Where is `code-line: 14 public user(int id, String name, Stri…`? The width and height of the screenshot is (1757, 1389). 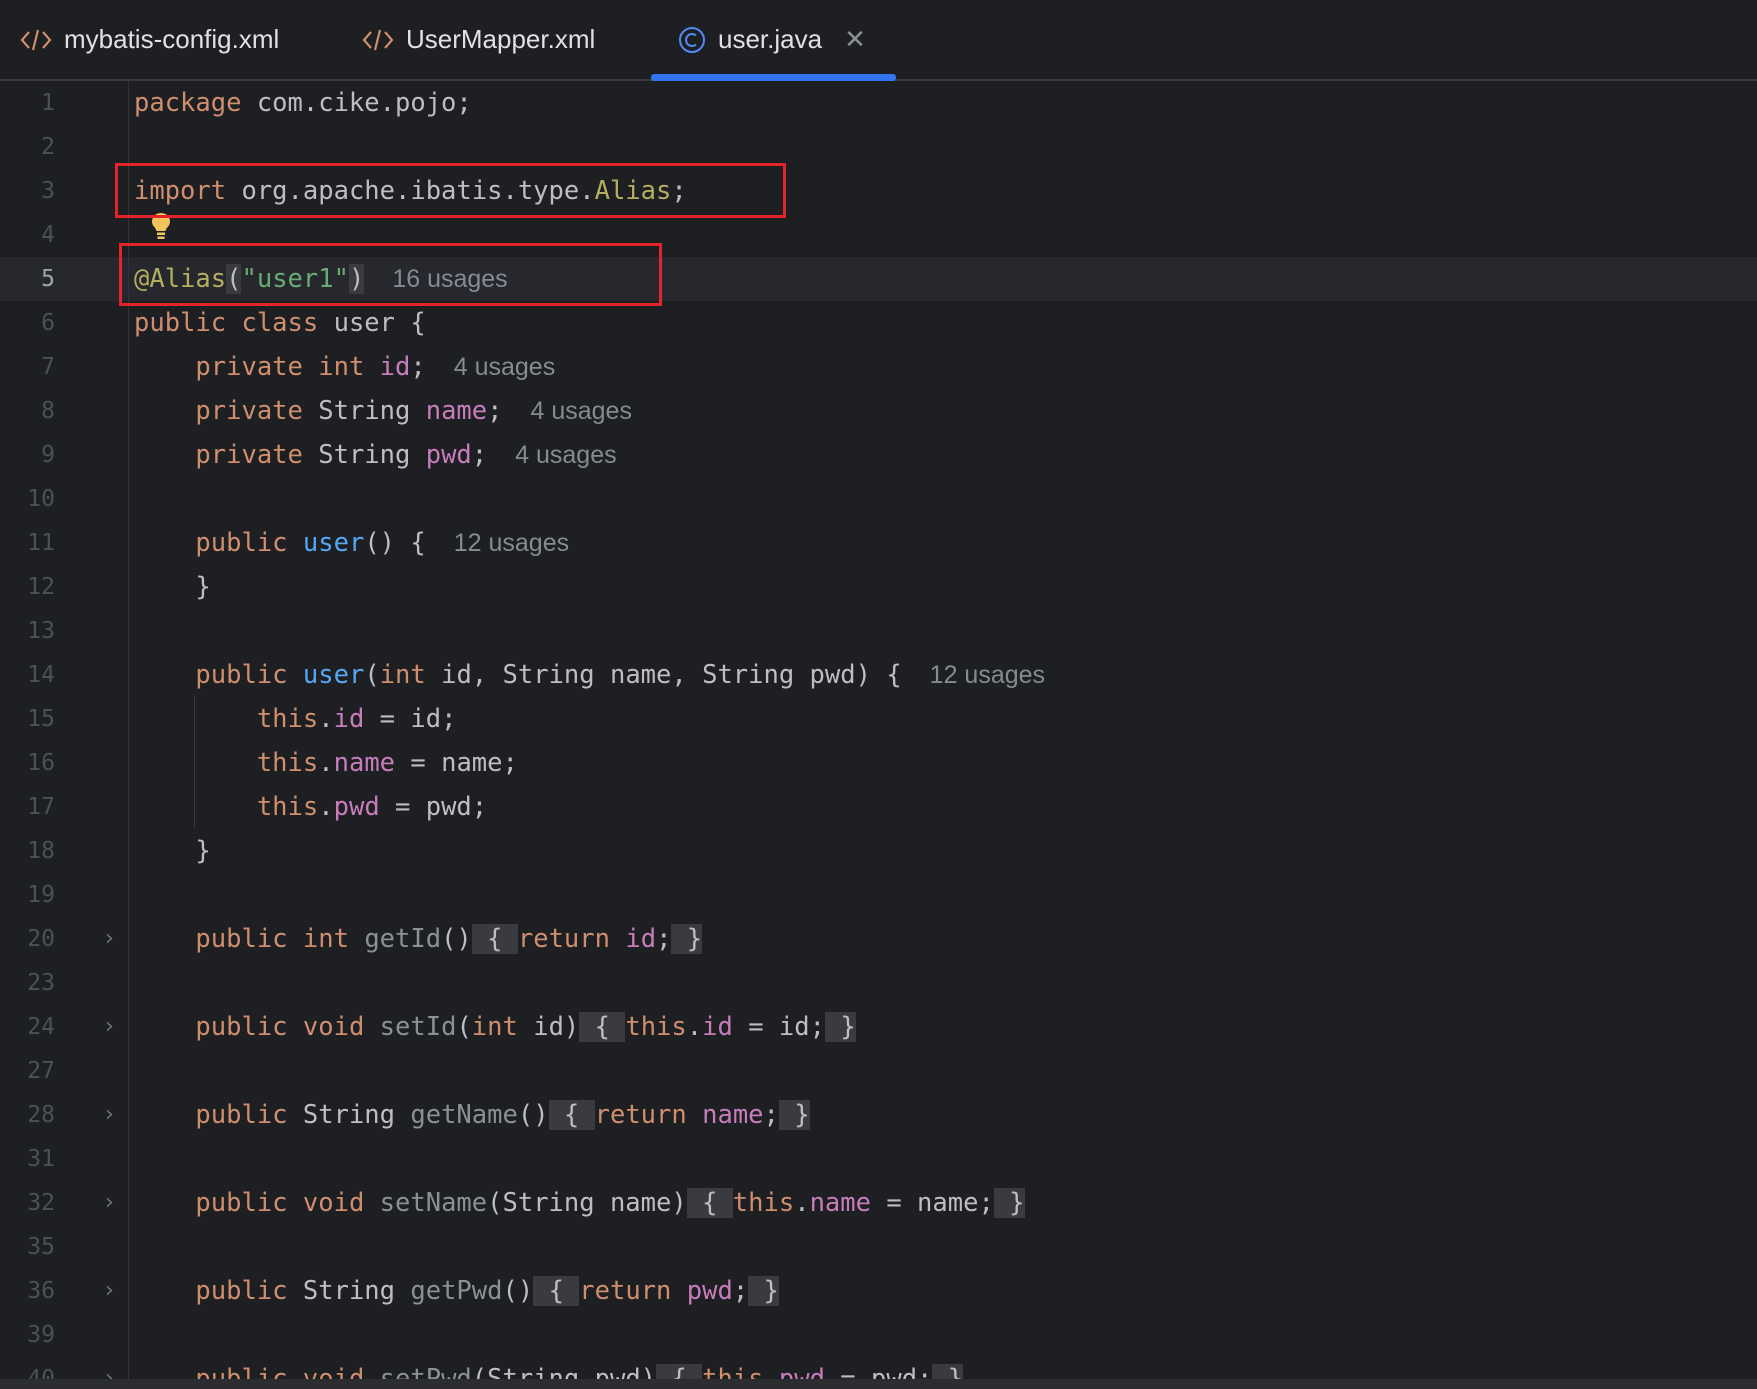
code-line: 14 public user(int id, String name, Stri… is located at coordinates (878, 675).